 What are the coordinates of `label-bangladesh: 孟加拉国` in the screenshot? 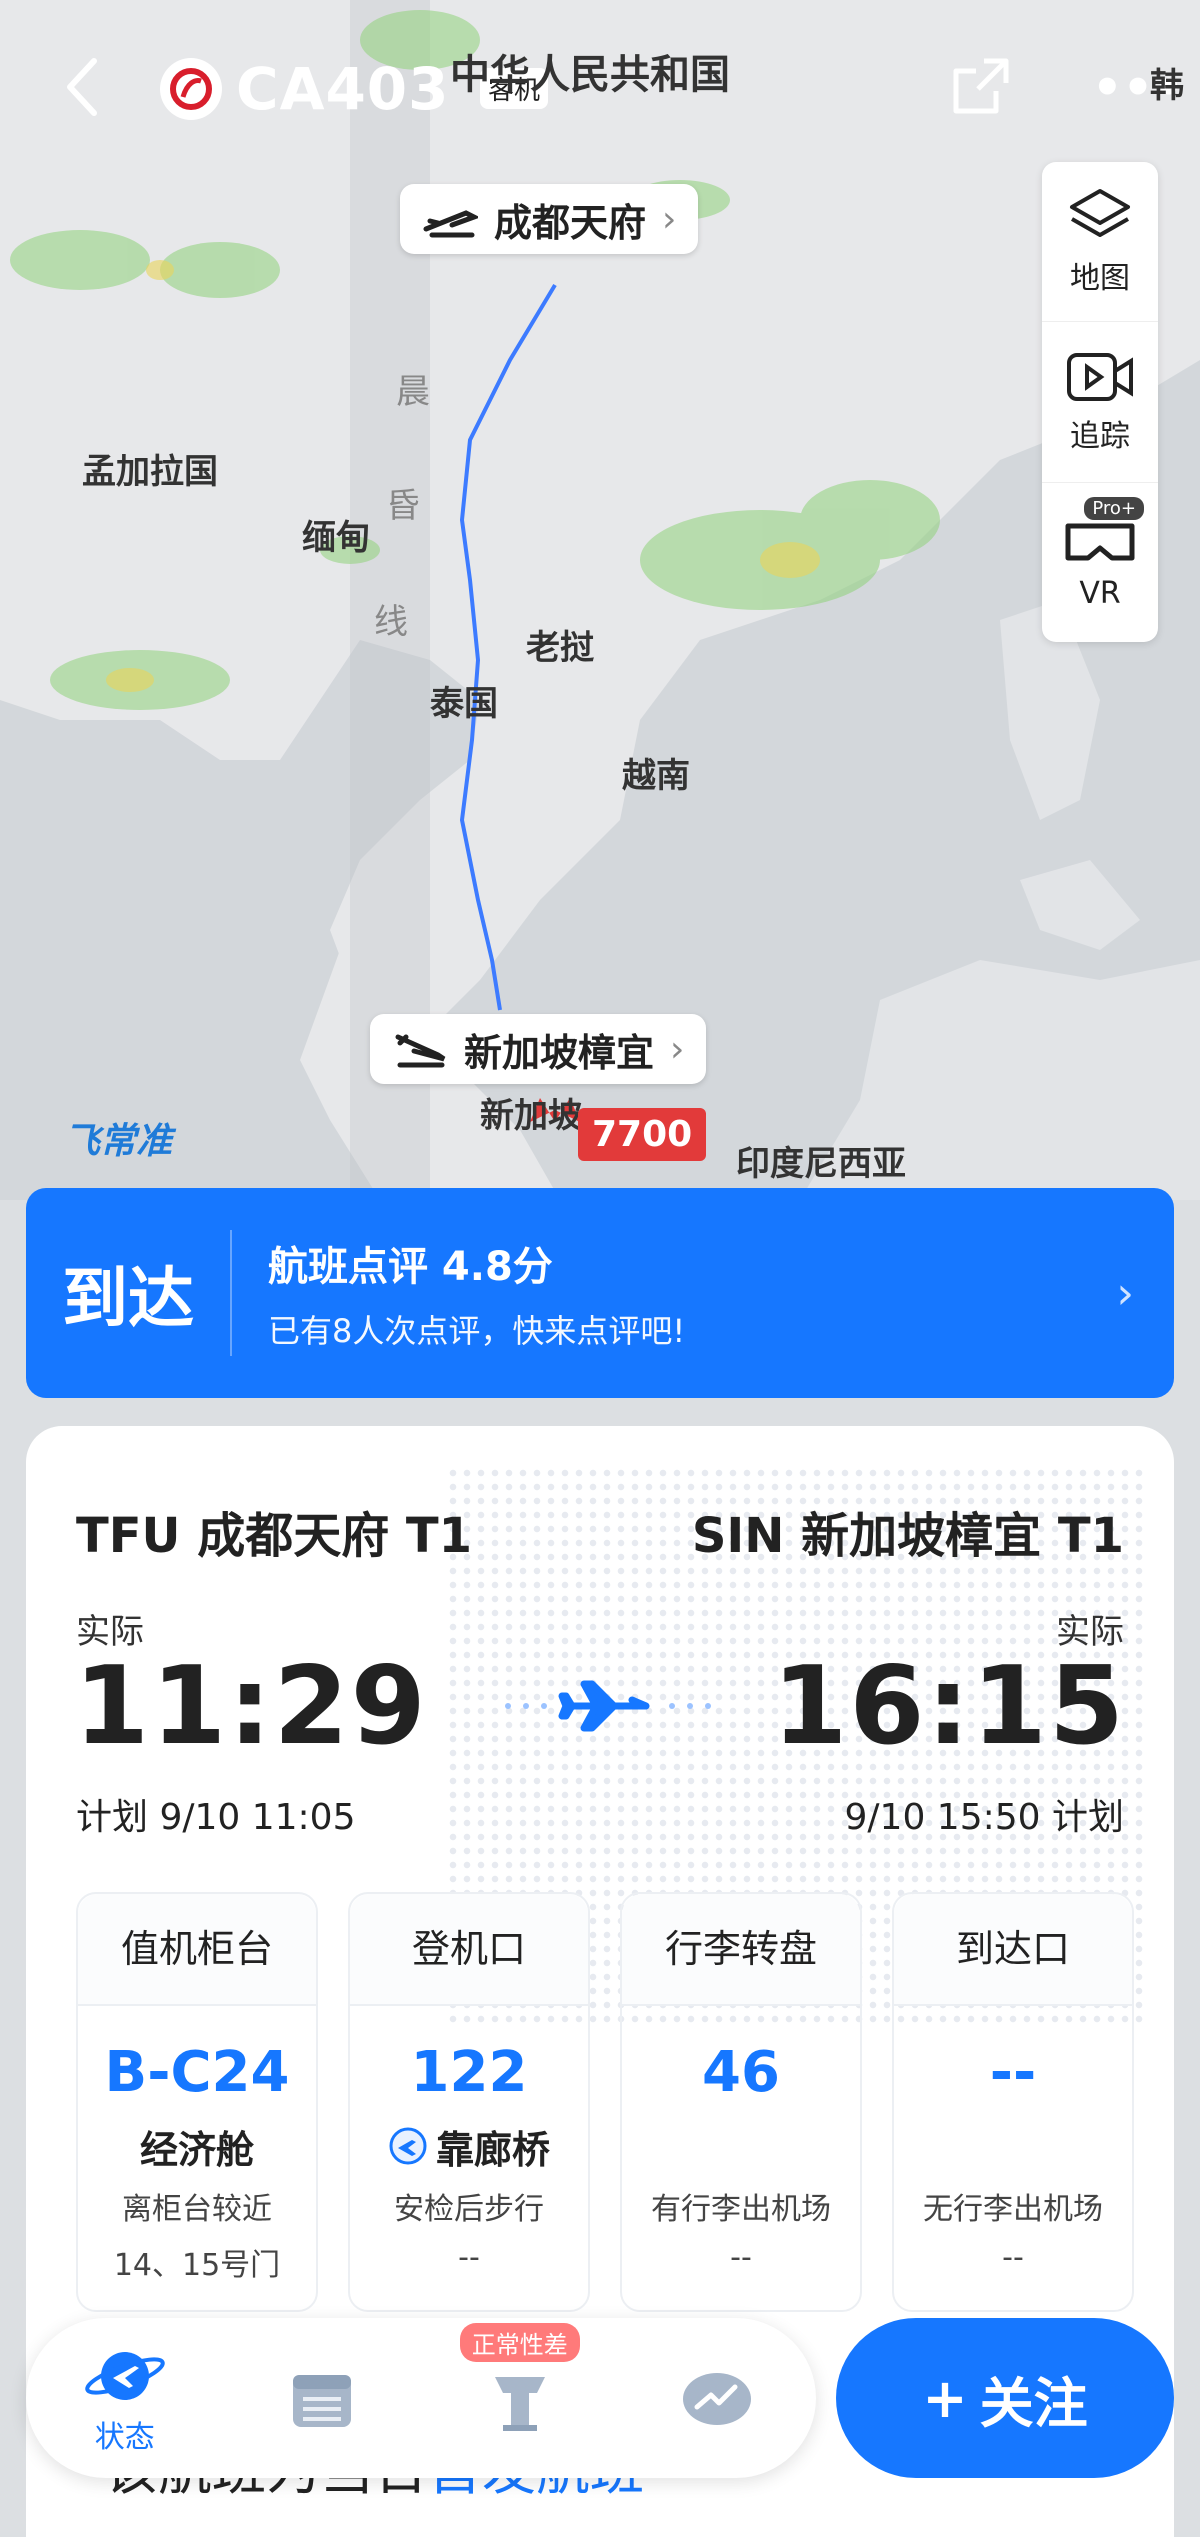 It's located at (150, 472).